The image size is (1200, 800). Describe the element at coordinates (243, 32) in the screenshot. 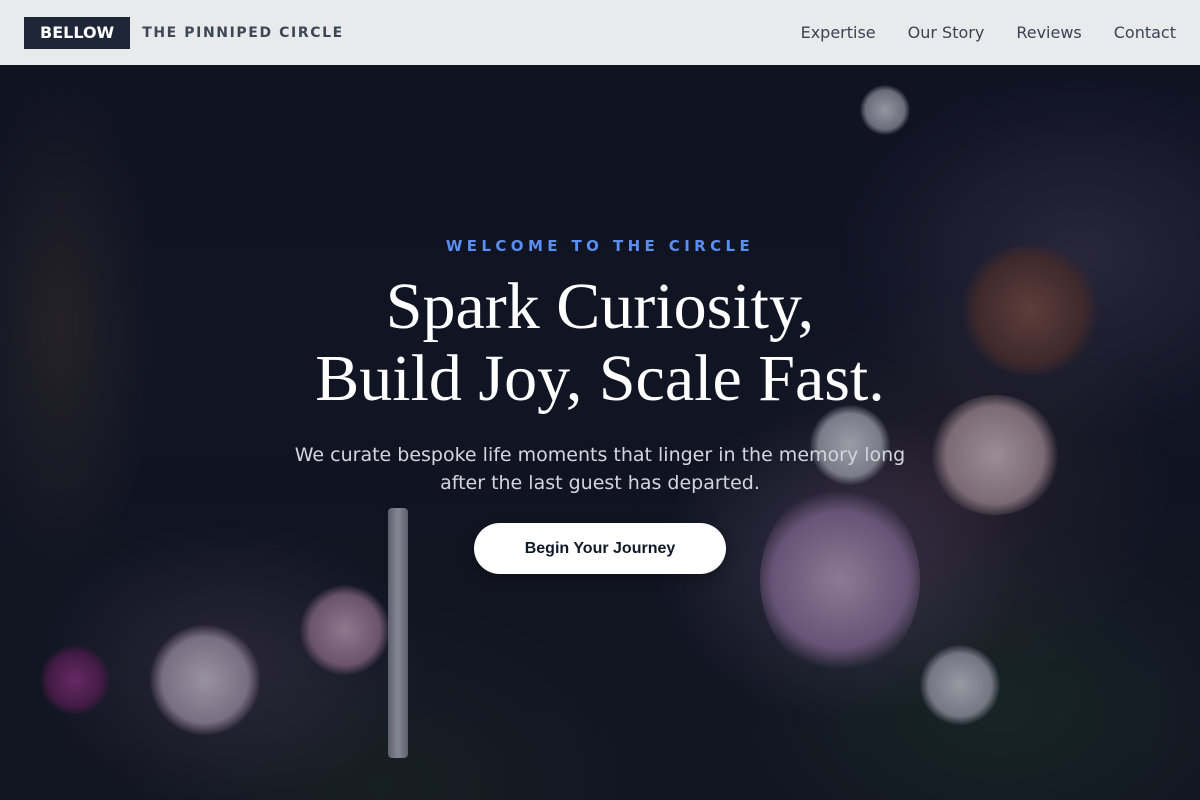

I see `brand-subtitle: THE PINNIPED CIRCLE` at that location.